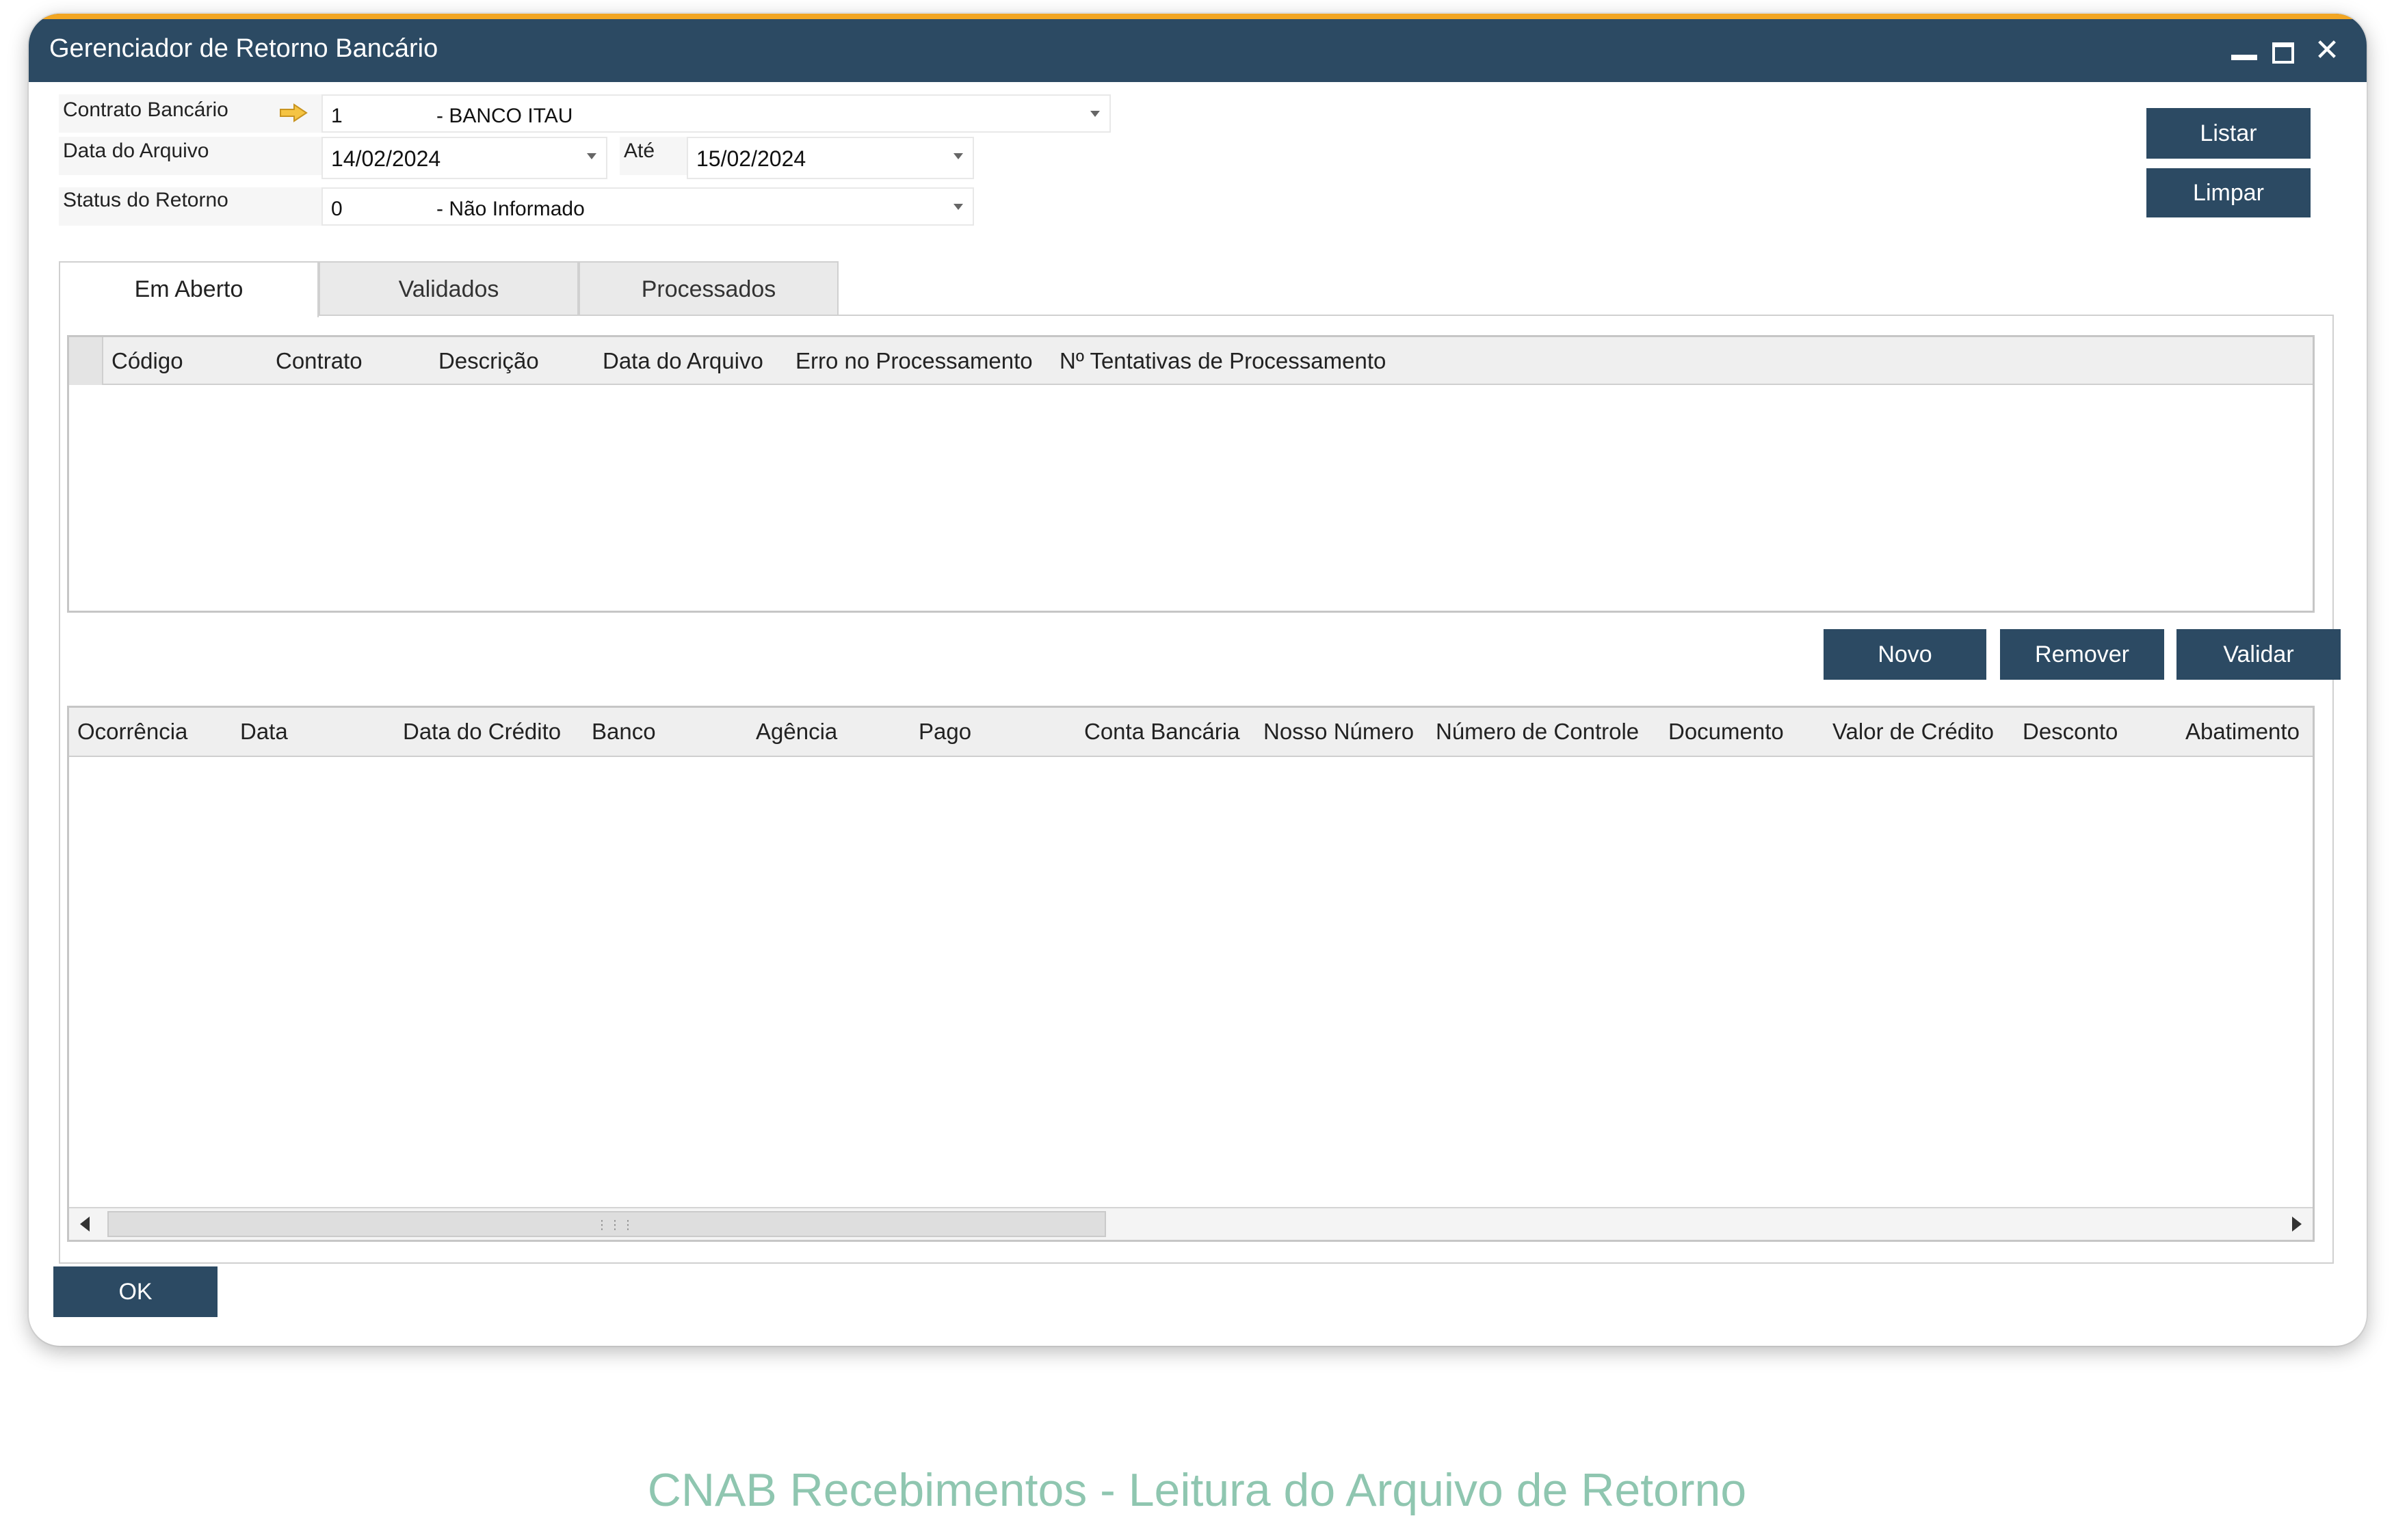  I want to click on col-valor-credito: Valor de Crédito, so click(1913, 732).